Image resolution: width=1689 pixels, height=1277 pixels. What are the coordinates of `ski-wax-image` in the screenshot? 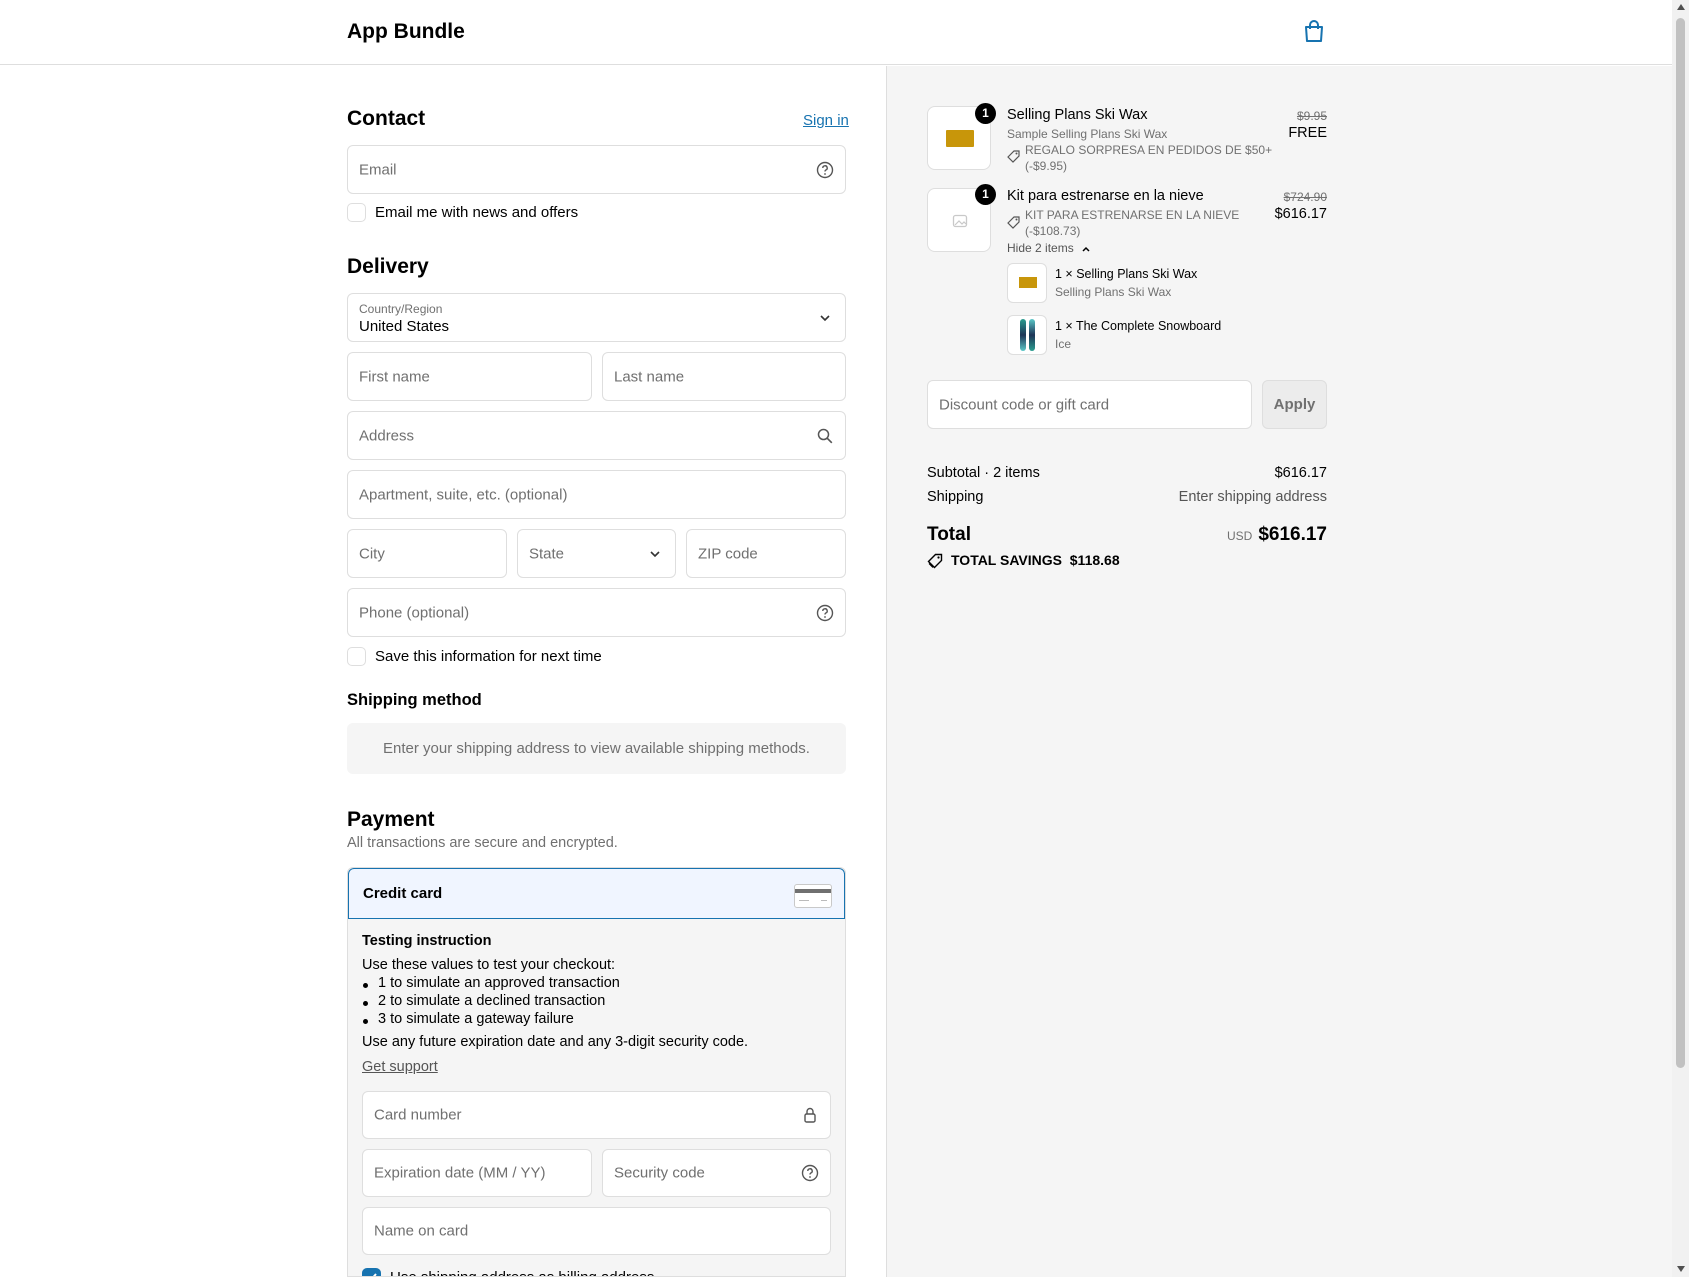 It's located at (960, 138).